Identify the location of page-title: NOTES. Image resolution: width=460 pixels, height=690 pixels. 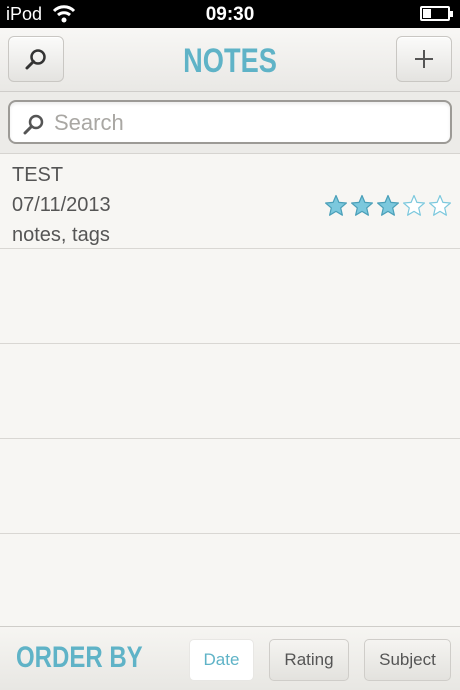
(230, 61).